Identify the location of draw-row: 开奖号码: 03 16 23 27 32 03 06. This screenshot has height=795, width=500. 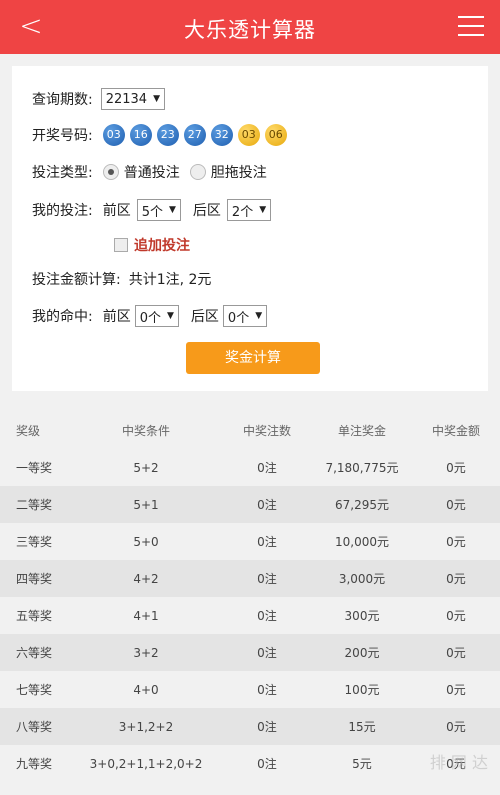
(162, 135).